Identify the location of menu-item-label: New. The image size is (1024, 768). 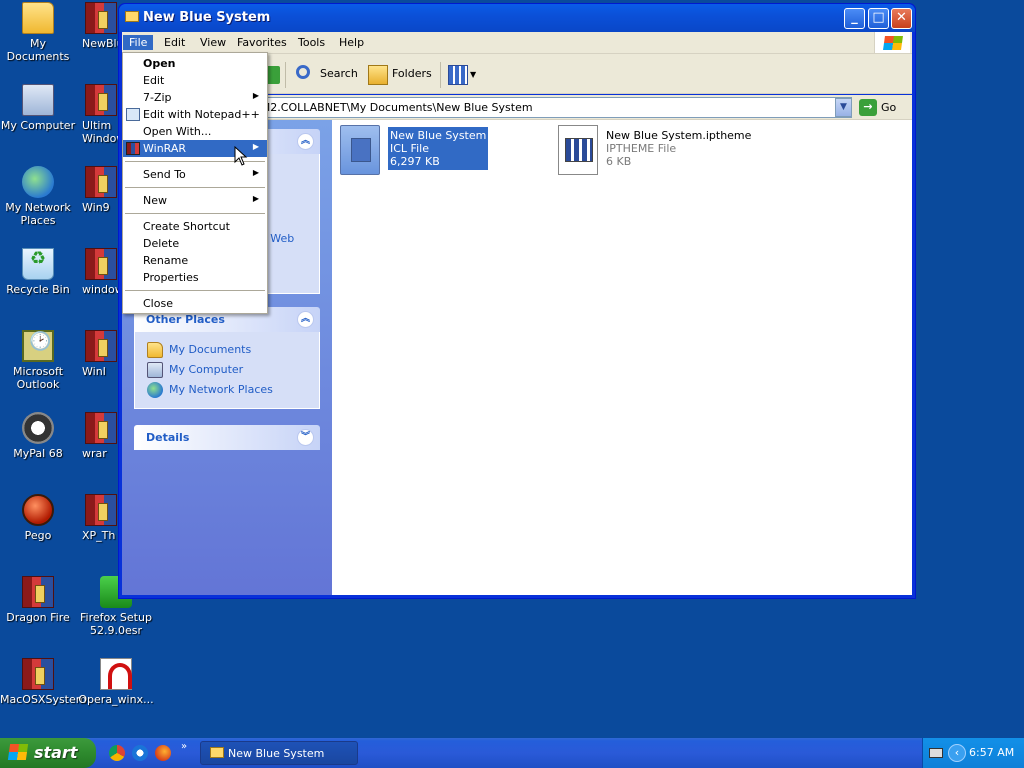
(155, 200).